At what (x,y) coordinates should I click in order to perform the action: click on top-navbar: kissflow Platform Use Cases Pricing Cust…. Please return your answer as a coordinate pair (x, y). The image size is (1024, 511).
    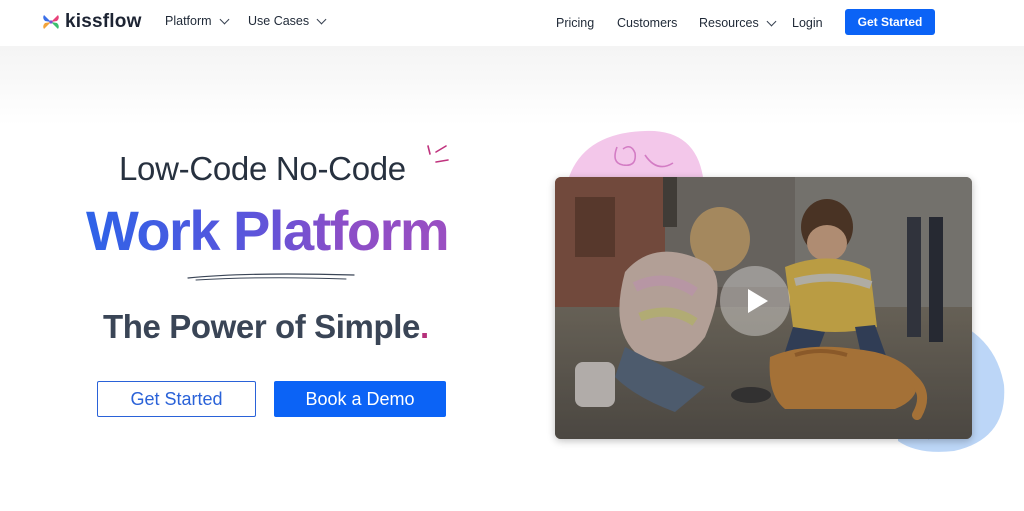
    Looking at the image, I should click on (512, 23).